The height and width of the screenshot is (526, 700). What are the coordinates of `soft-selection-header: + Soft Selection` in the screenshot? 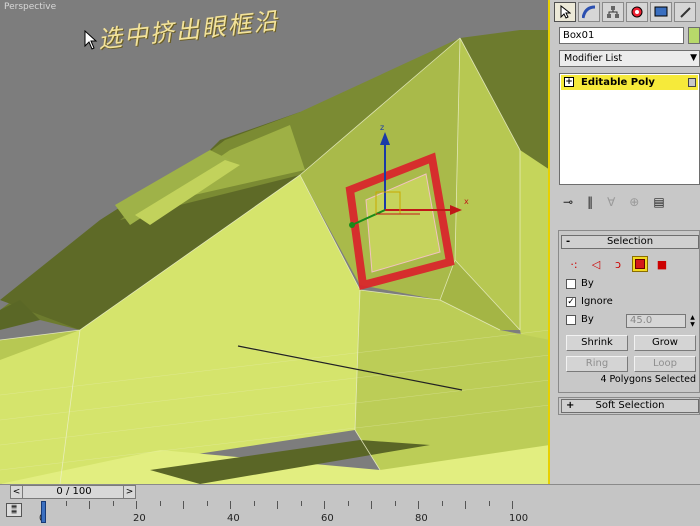 It's located at (630, 406).